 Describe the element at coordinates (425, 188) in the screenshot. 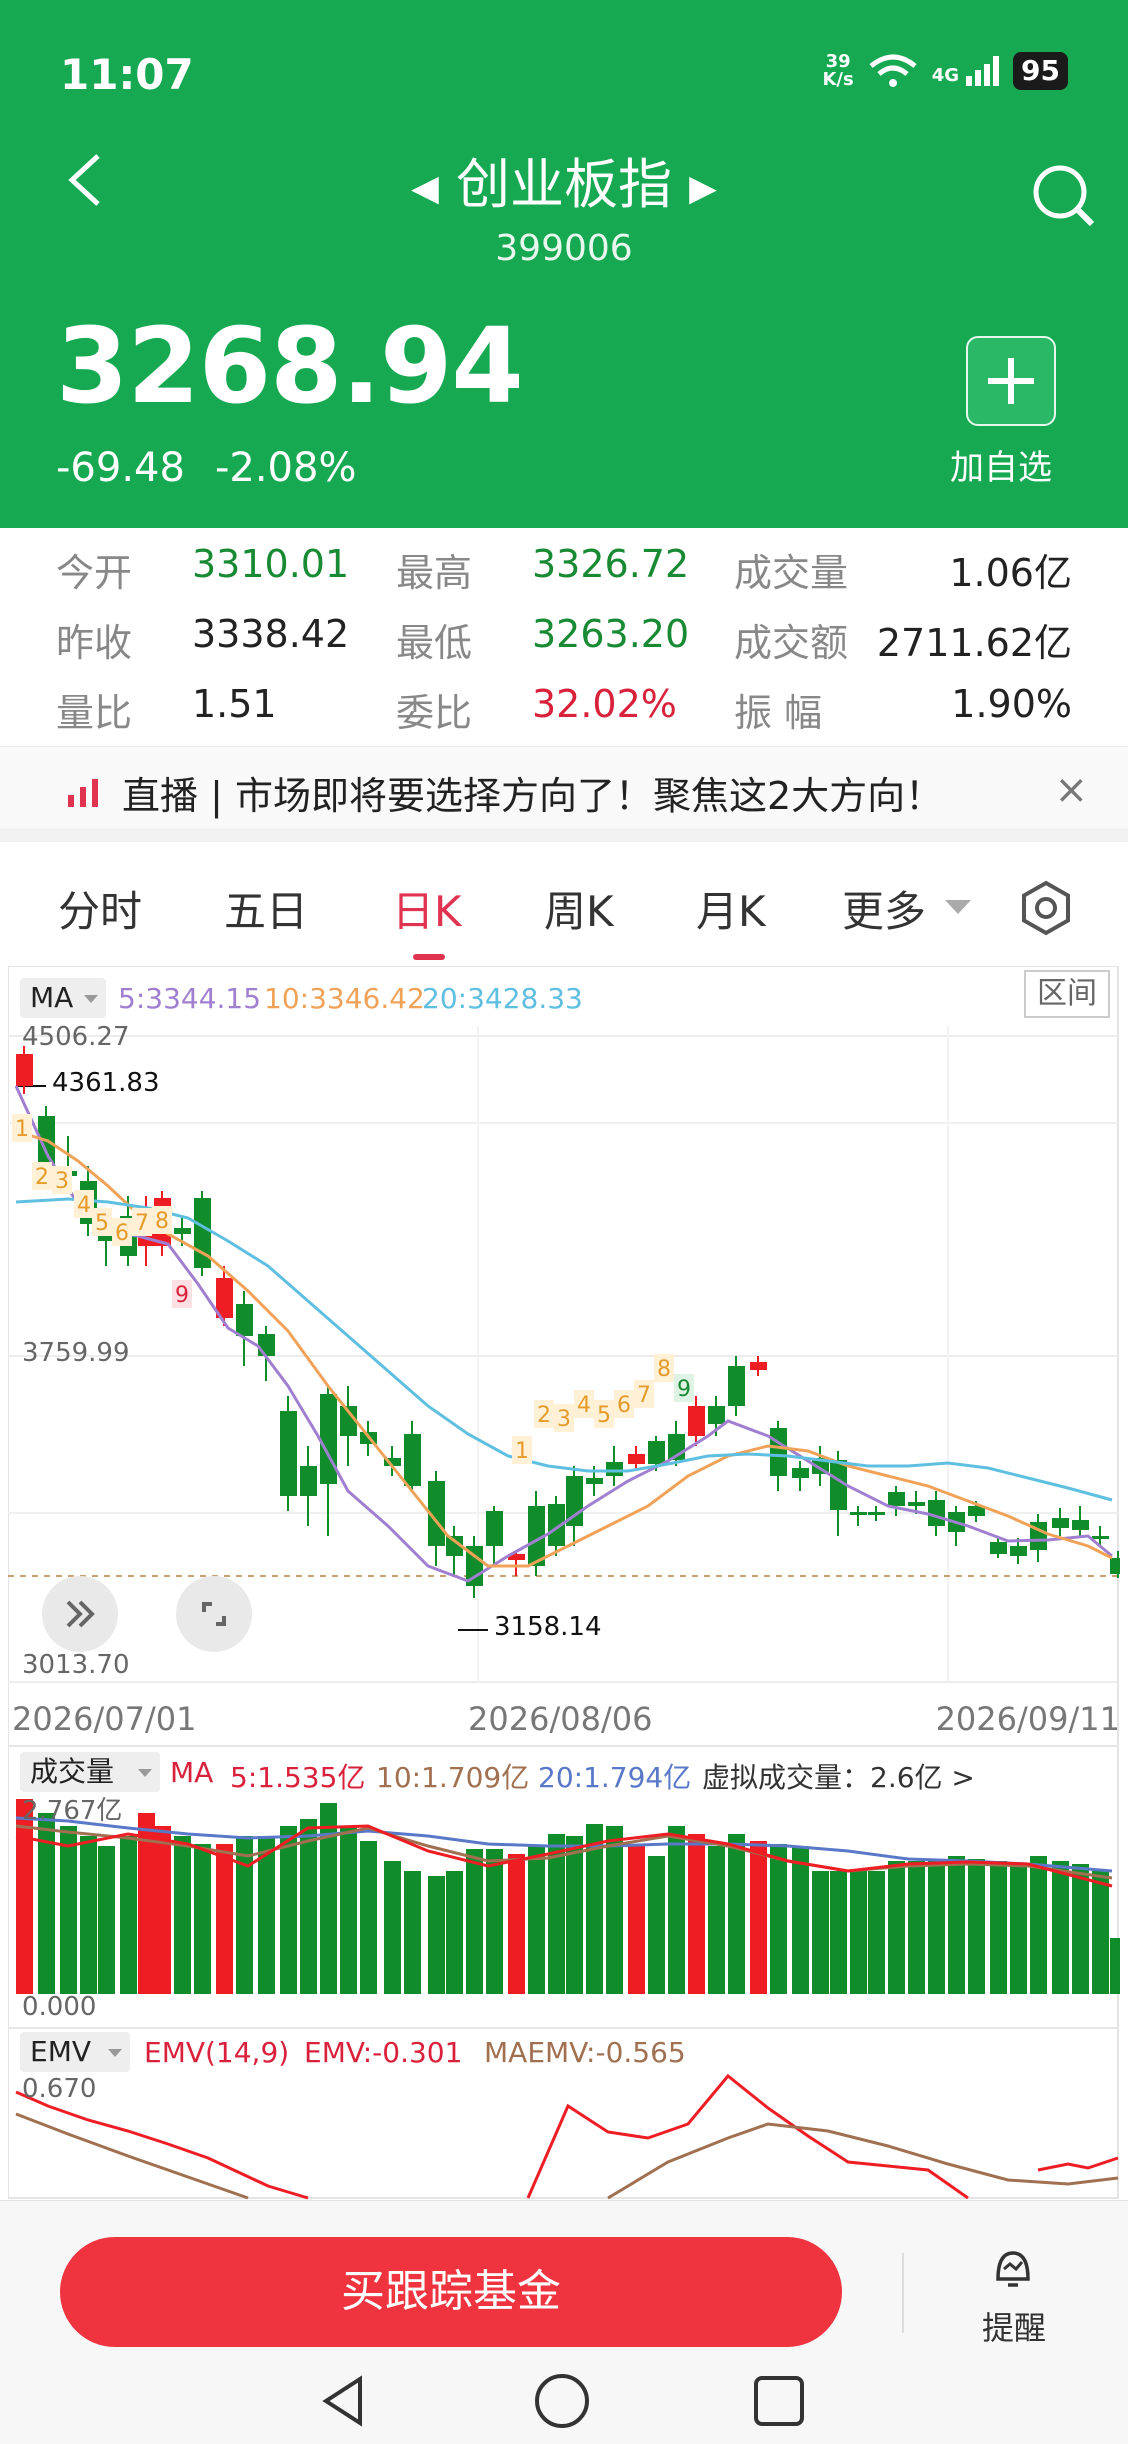

I see `prev-stock-icon: ◀` at that location.